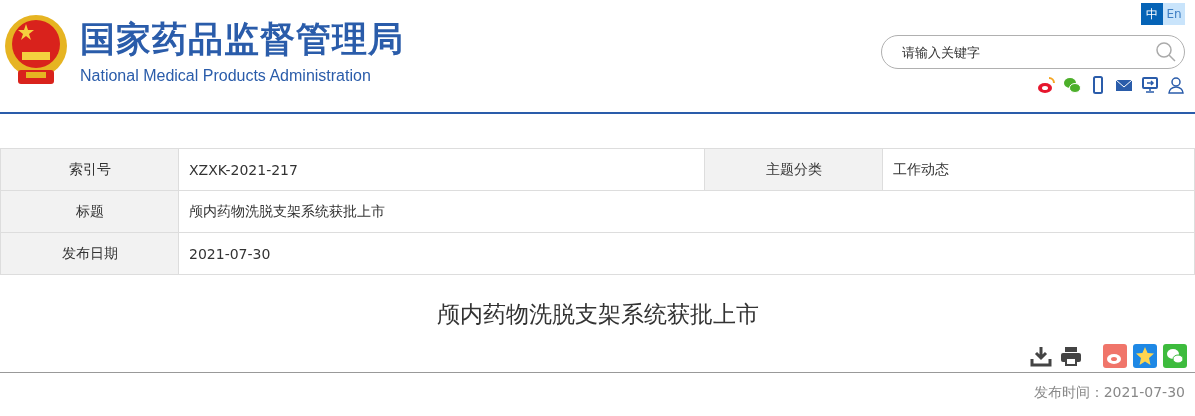 This screenshot has width=1195, height=416. I want to click on monitor-icon, so click(1150, 85).